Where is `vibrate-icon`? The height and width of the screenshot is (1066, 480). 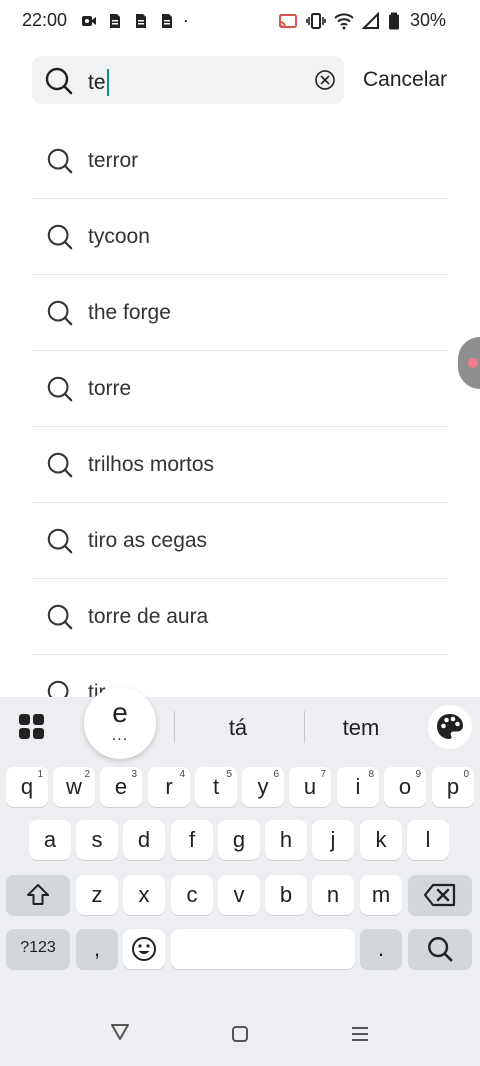 vibrate-icon is located at coordinates (316, 20).